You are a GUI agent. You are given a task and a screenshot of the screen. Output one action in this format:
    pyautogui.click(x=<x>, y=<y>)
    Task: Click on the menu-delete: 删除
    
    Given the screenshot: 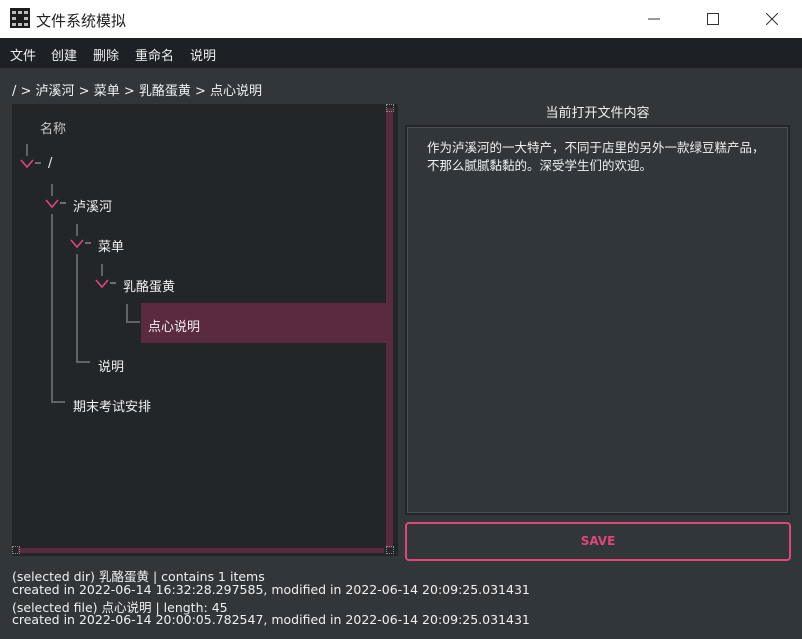 What is the action you would take?
    pyautogui.click(x=106, y=54)
    